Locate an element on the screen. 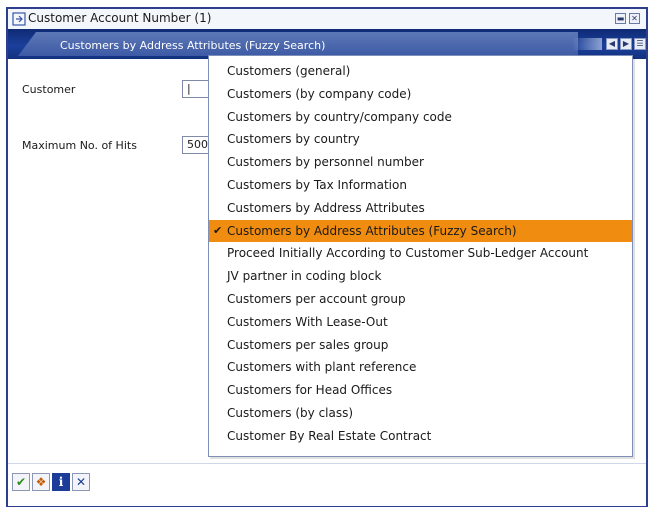 The width and height of the screenshot is (652, 513). dropdown-item-label: Customers (by company code) is located at coordinates (319, 93).